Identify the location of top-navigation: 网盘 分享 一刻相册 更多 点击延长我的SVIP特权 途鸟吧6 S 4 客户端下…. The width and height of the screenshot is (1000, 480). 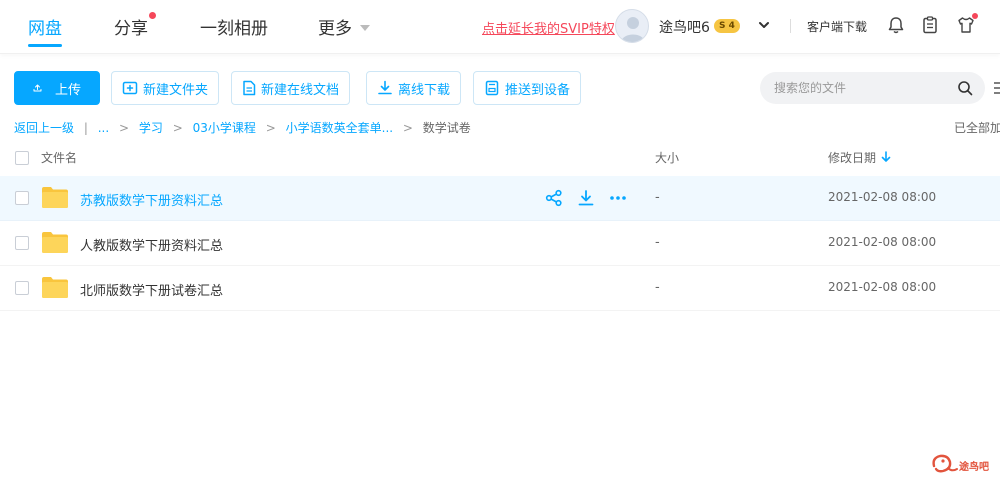
(500, 27).